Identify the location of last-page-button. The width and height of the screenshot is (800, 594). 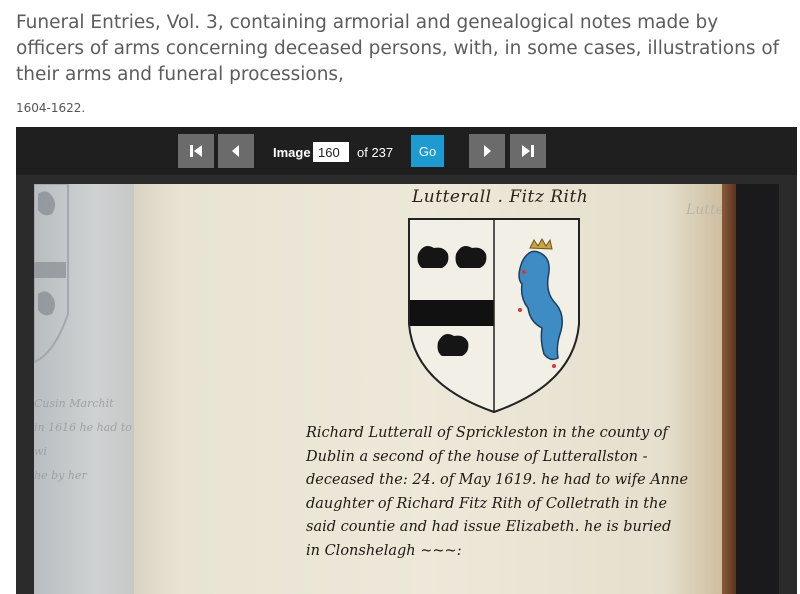
(528, 151).